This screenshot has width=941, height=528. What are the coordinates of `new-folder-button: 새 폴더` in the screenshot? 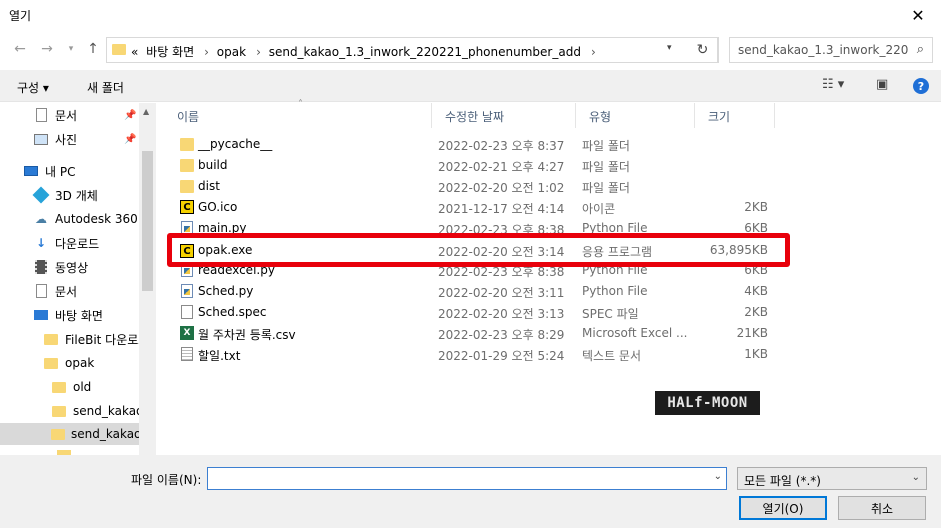 It's located at (105, 87).